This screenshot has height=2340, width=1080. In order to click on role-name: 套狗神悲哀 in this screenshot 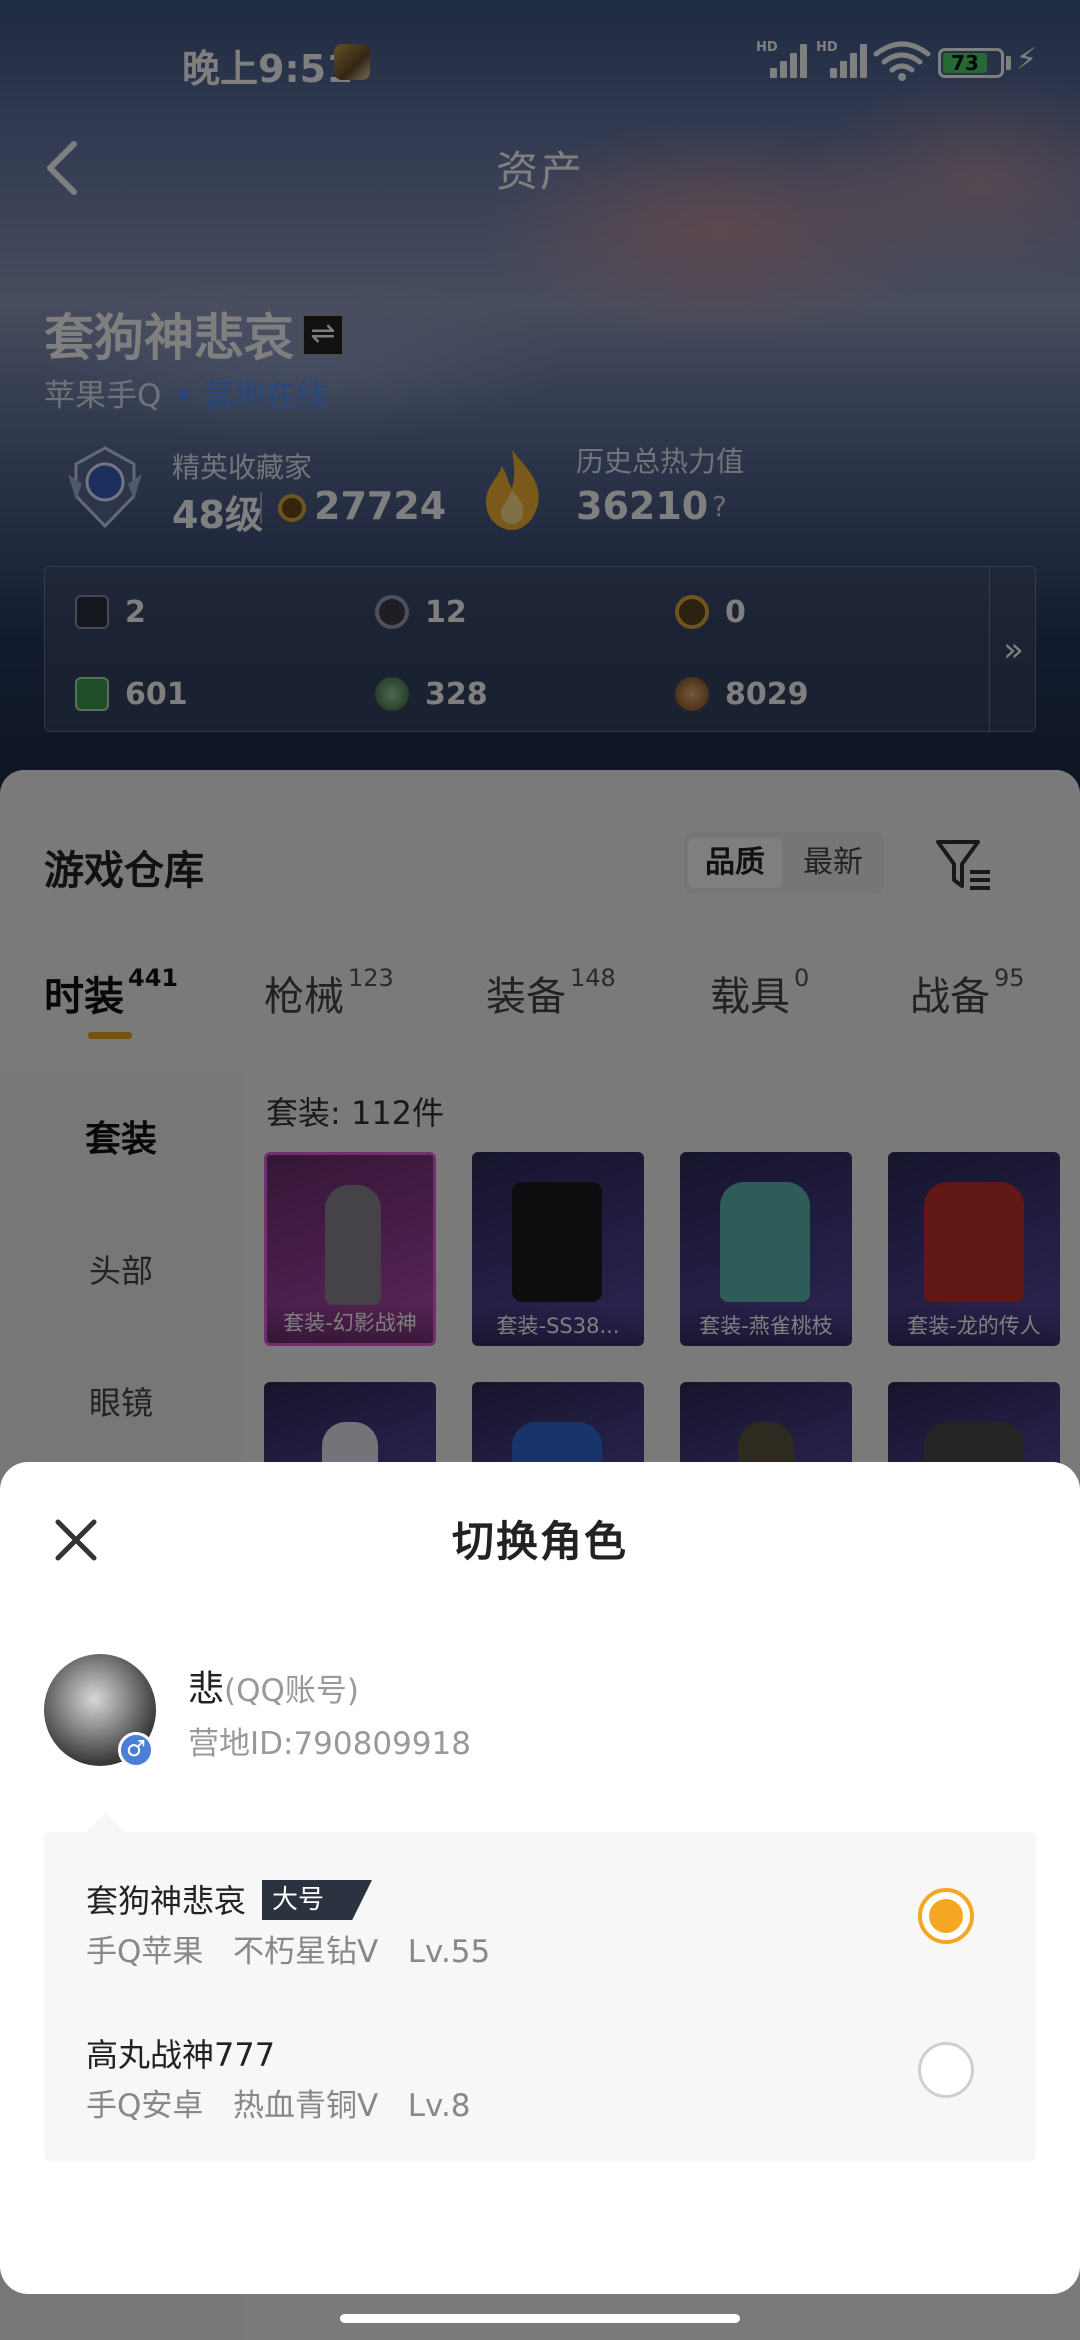, I will do `click(166, 1901)`.